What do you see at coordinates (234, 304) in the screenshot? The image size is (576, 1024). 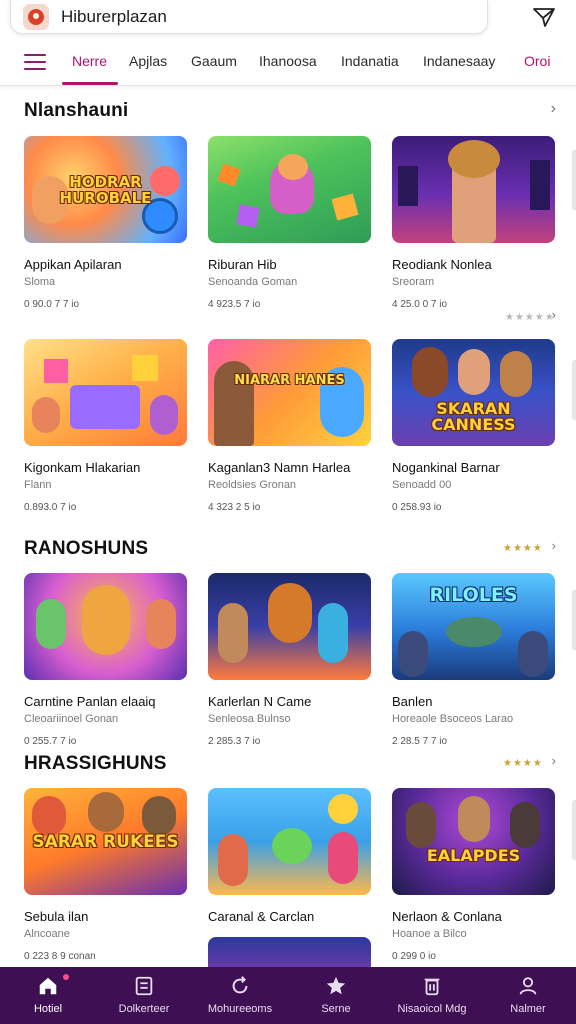 I see `app-rating: 4 923.5 7 io` at bounding box center [234, 304].